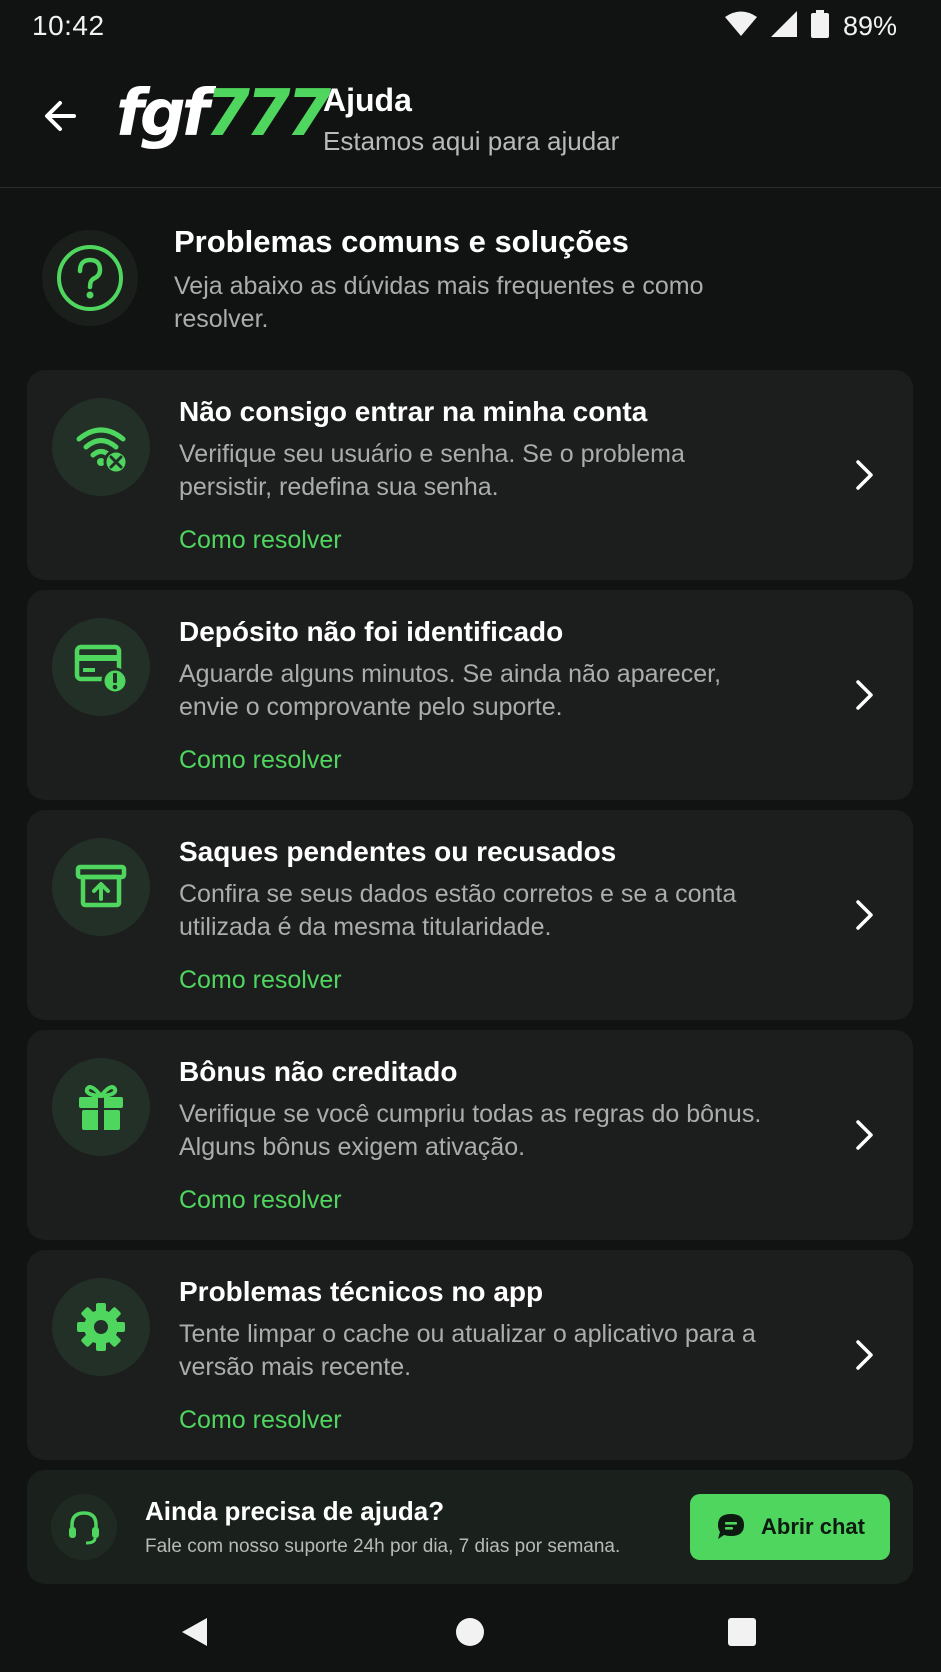  Describe the element at coordinates (367, 100) in the screenshot. I see `page-title: Ajuda` at that location.